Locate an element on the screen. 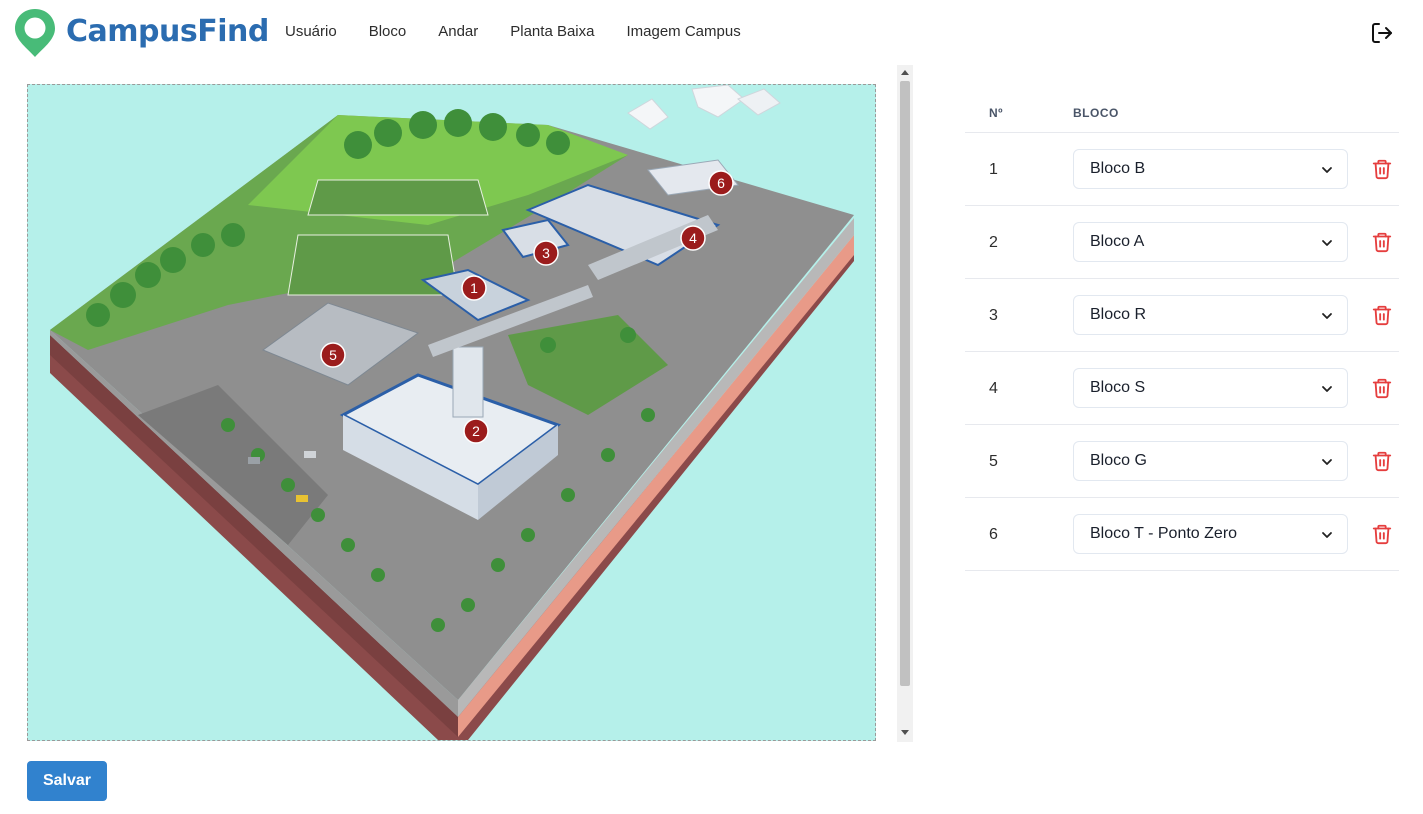 Image resolution: width=1423 pixels, height=814 pixels. marker-label: 6 is located at coordinates (721, 183).